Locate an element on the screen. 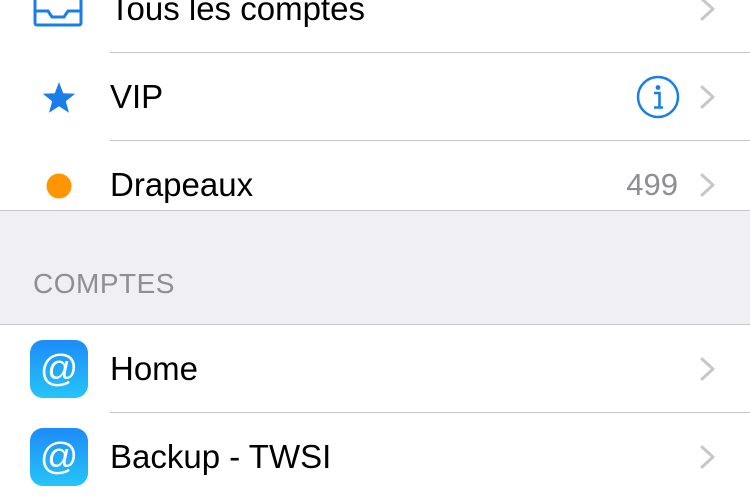  mailbox-row-all-accounts: Tous les comptes is located at coordinates (375, 26).